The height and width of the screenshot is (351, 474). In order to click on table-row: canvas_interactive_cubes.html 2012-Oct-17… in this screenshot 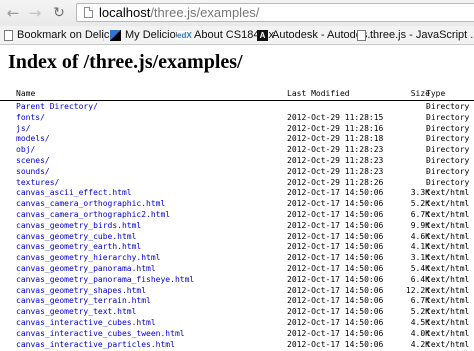, I will do `click(245, 323)`.